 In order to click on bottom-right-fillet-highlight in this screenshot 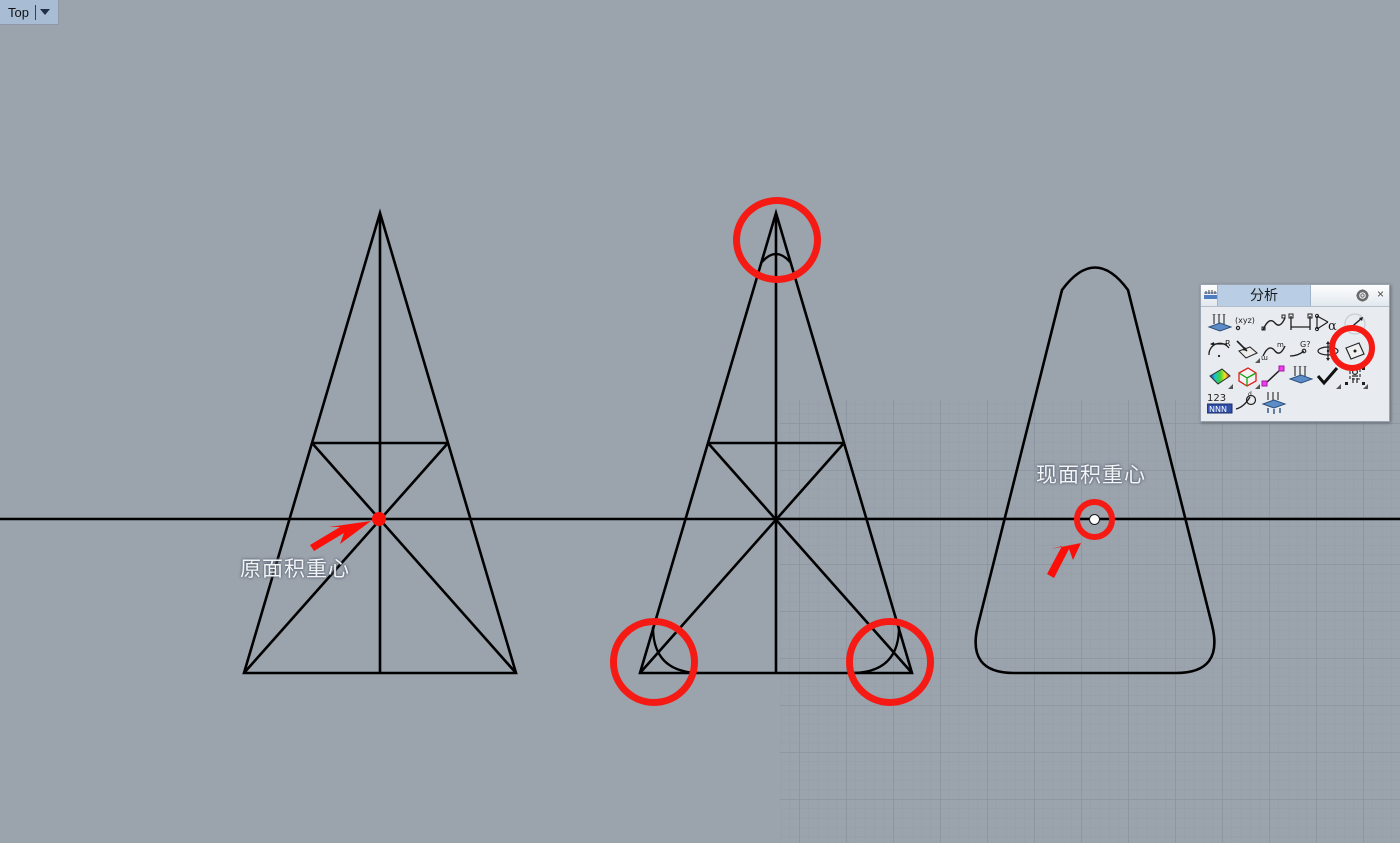, I will do `click(890, 662)`.